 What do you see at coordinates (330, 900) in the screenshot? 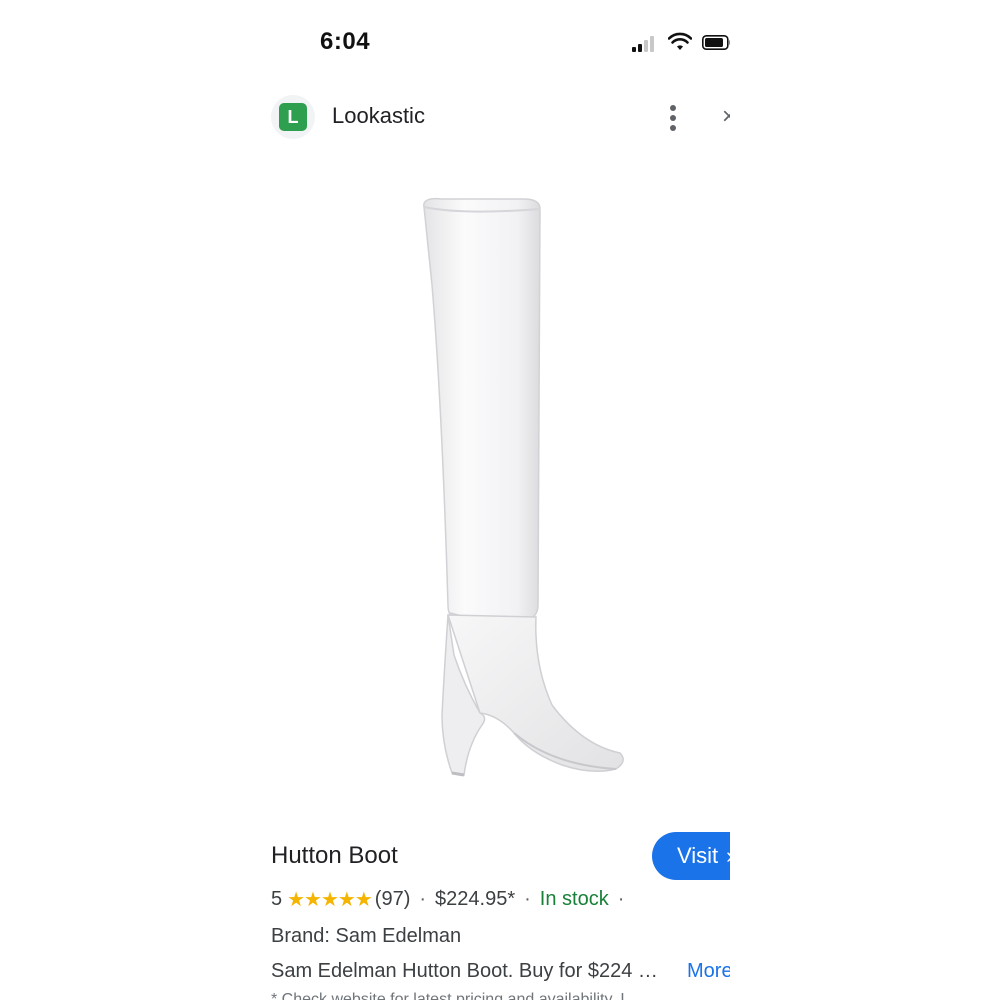
I see `star-rating-icon: ★★★★★` at bounding box center [330, 900].